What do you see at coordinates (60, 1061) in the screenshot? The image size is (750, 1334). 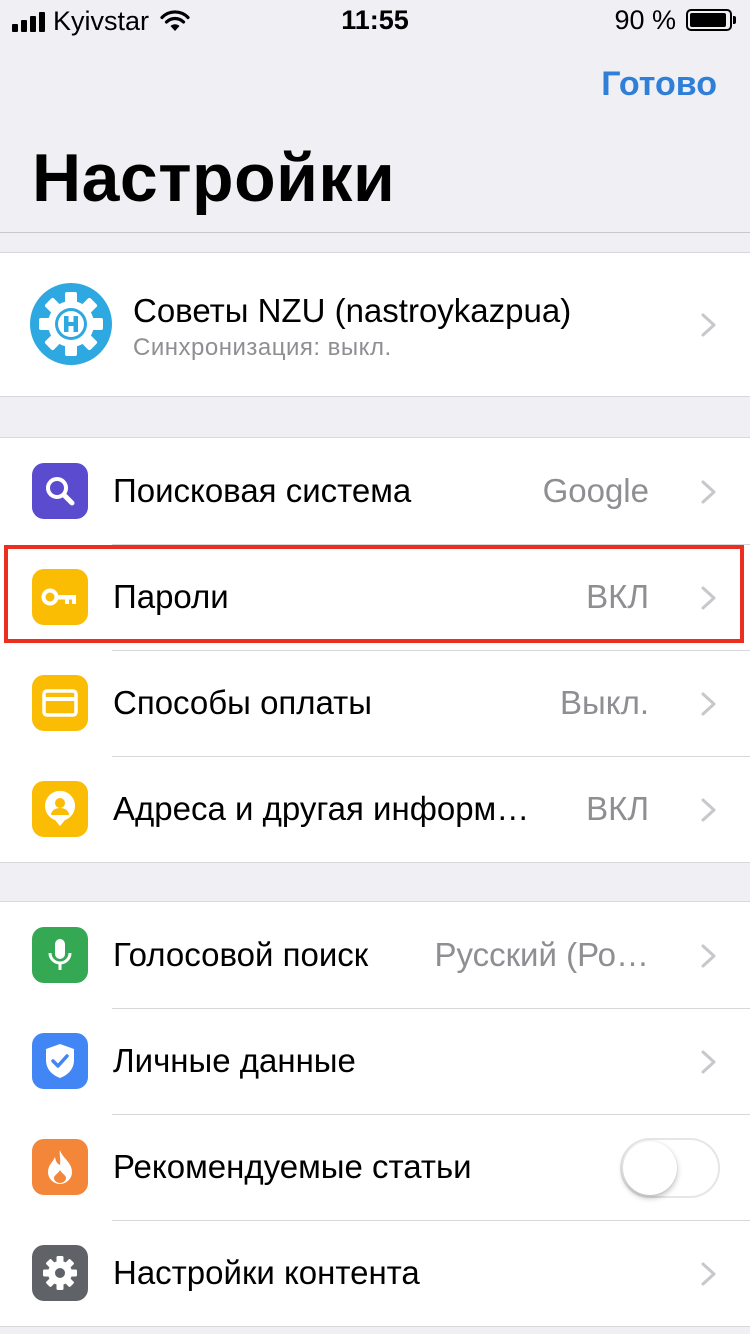 I see `shield-check-icon` at bounding box center [60, 1061].